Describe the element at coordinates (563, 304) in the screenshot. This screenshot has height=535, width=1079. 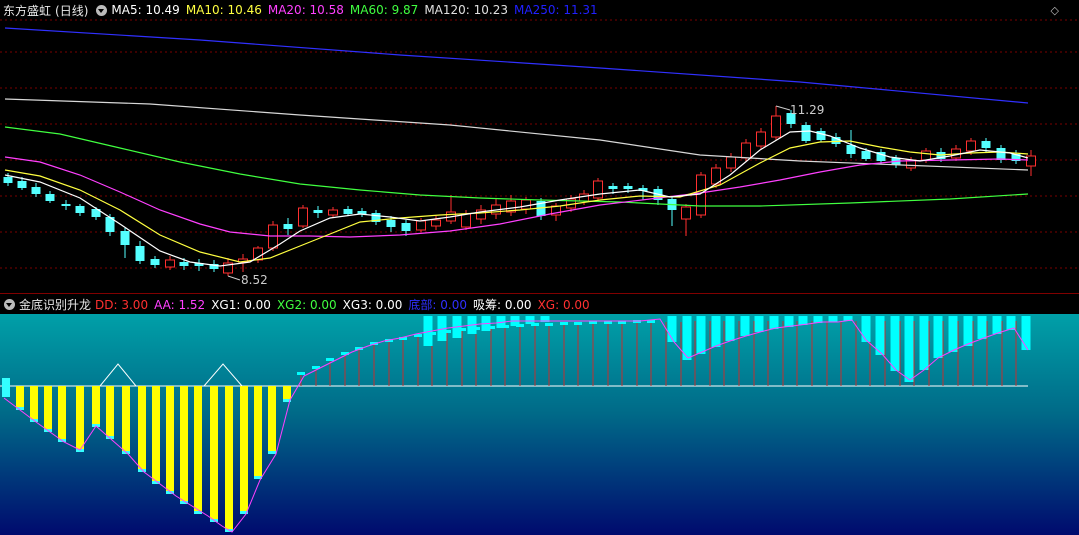
I see `legend-item: XG: 0.00` at that location.